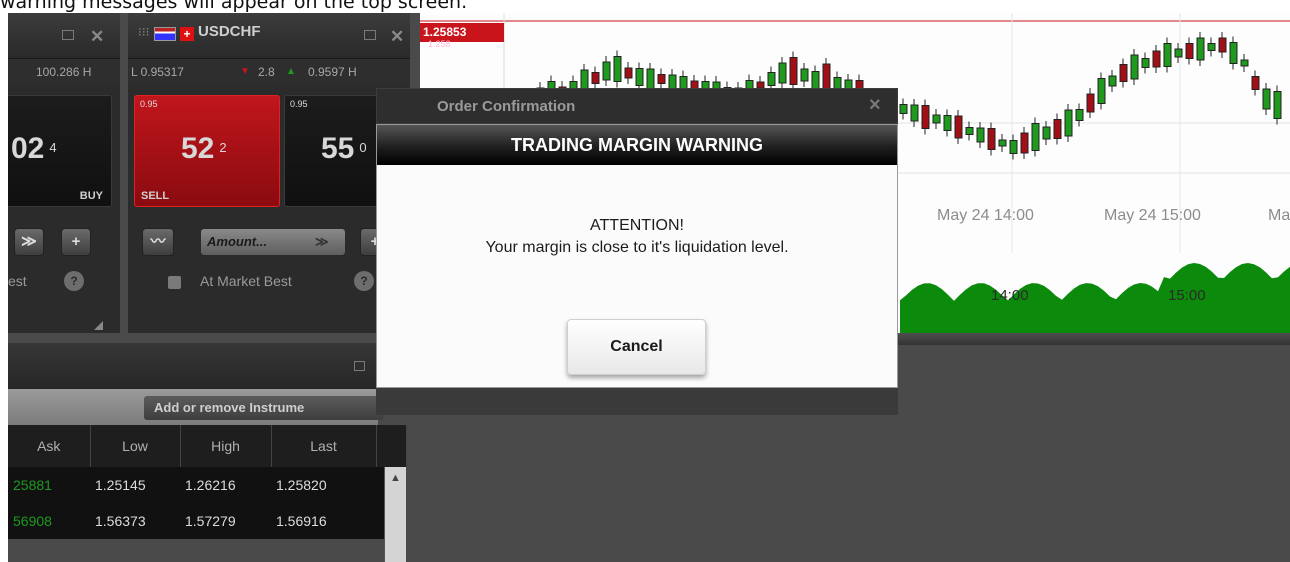 The image size is (1290, 562). Describe the element at coordinates (76, 242) in the screenshot. I see `plus-icon: +` at that location.